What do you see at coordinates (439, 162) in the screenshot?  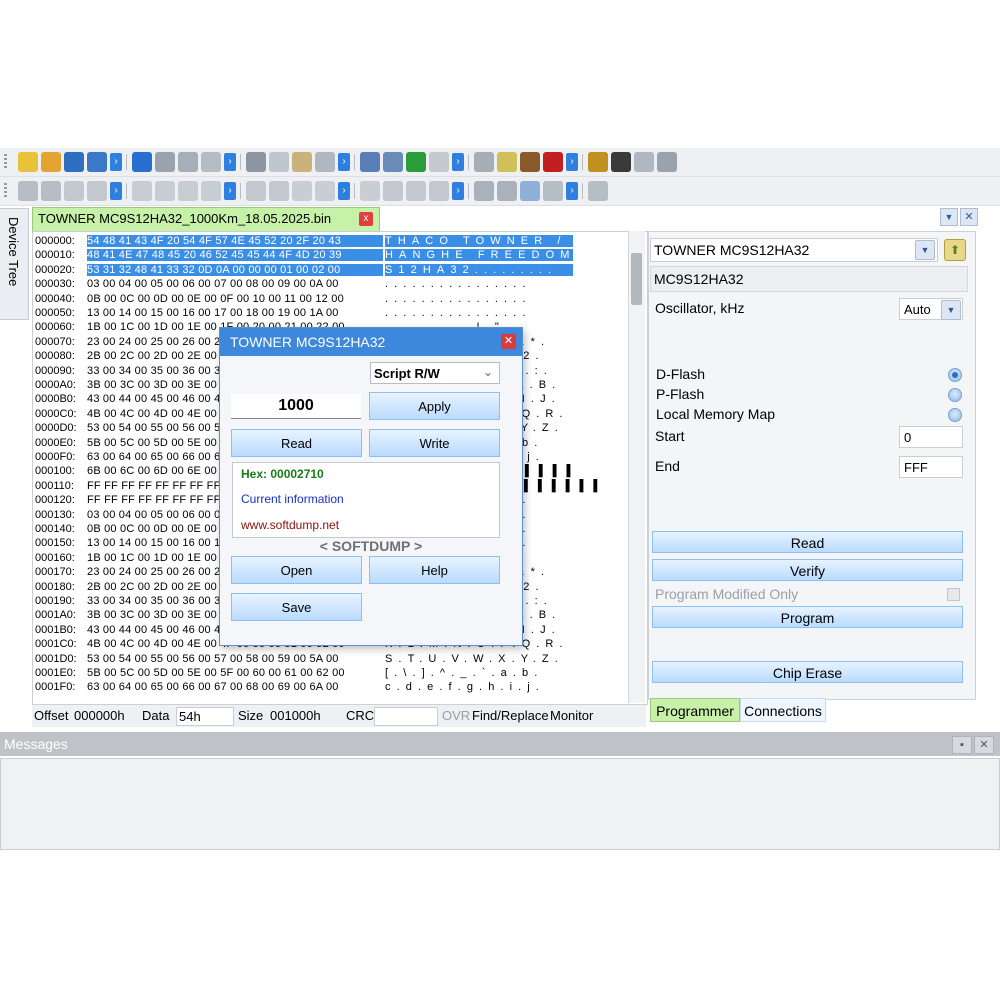 I see `refresh-icon` at bounding box center [439, 162].